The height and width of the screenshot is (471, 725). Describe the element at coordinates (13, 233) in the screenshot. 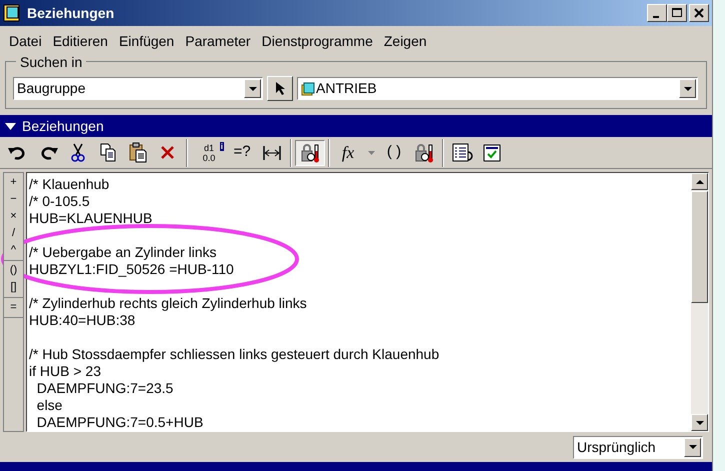

I see `operator-button: /` at that location.